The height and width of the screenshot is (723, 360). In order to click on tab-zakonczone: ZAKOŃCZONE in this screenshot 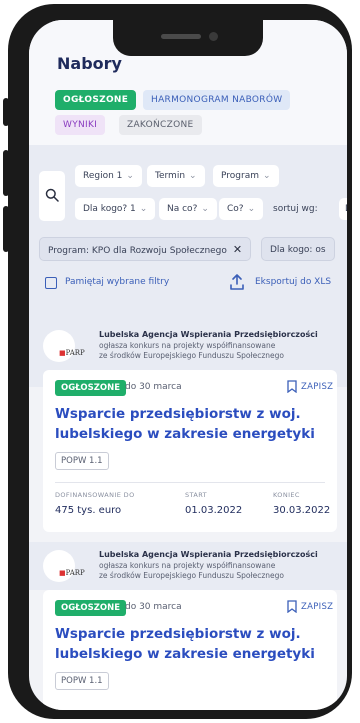, I will do `click(160, 125)`.